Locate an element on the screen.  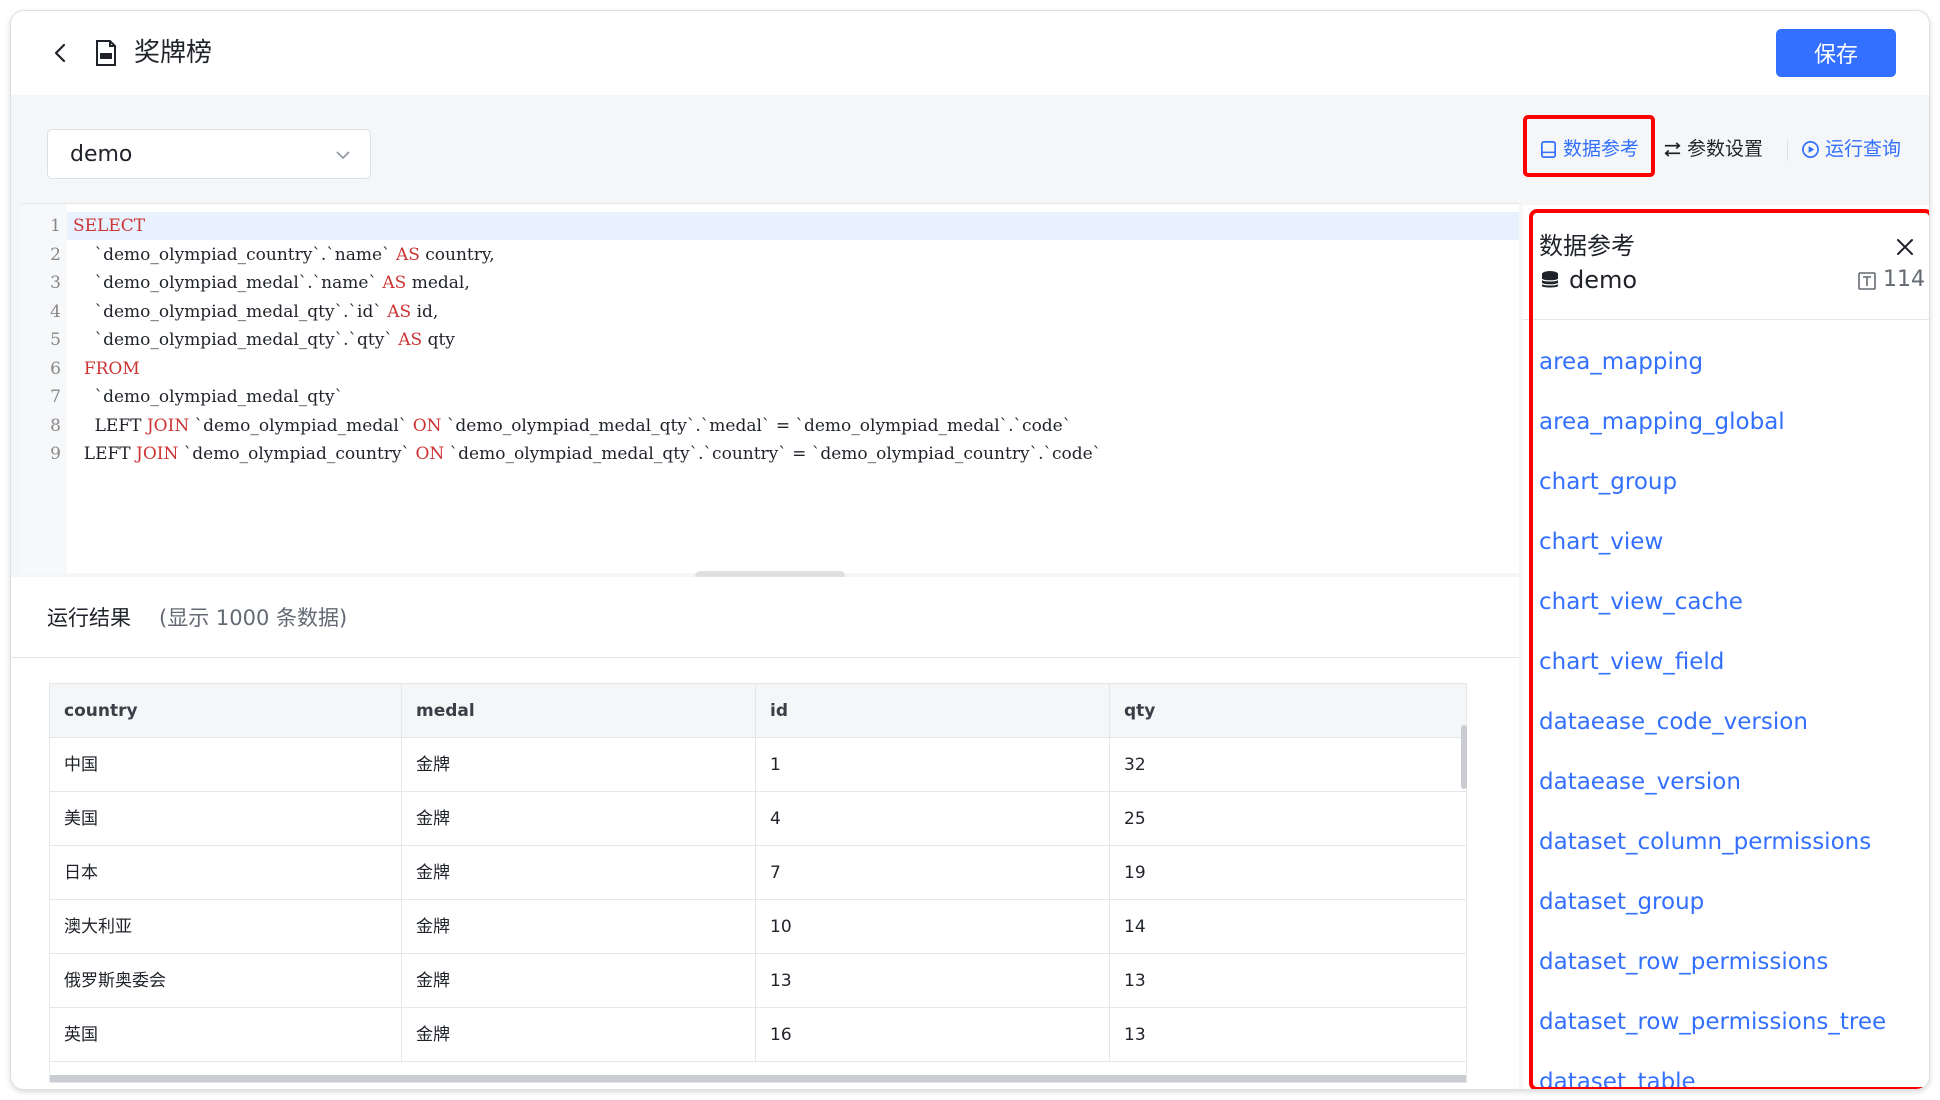
results-divider is located at coordinates (765, 657).